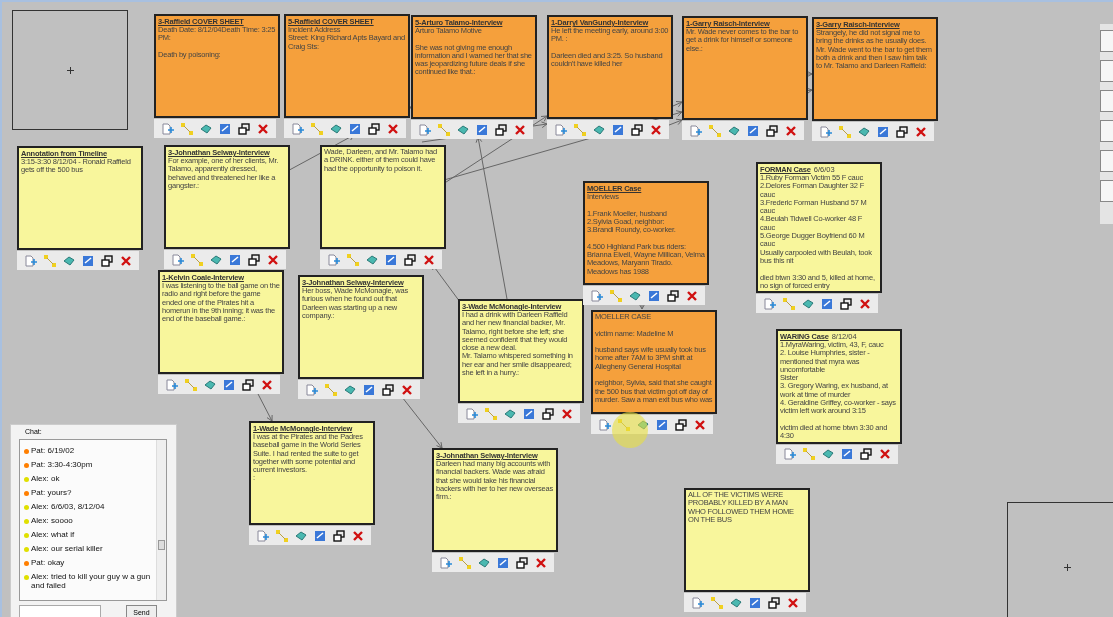  I want to click on message-field, so click(60, 611).